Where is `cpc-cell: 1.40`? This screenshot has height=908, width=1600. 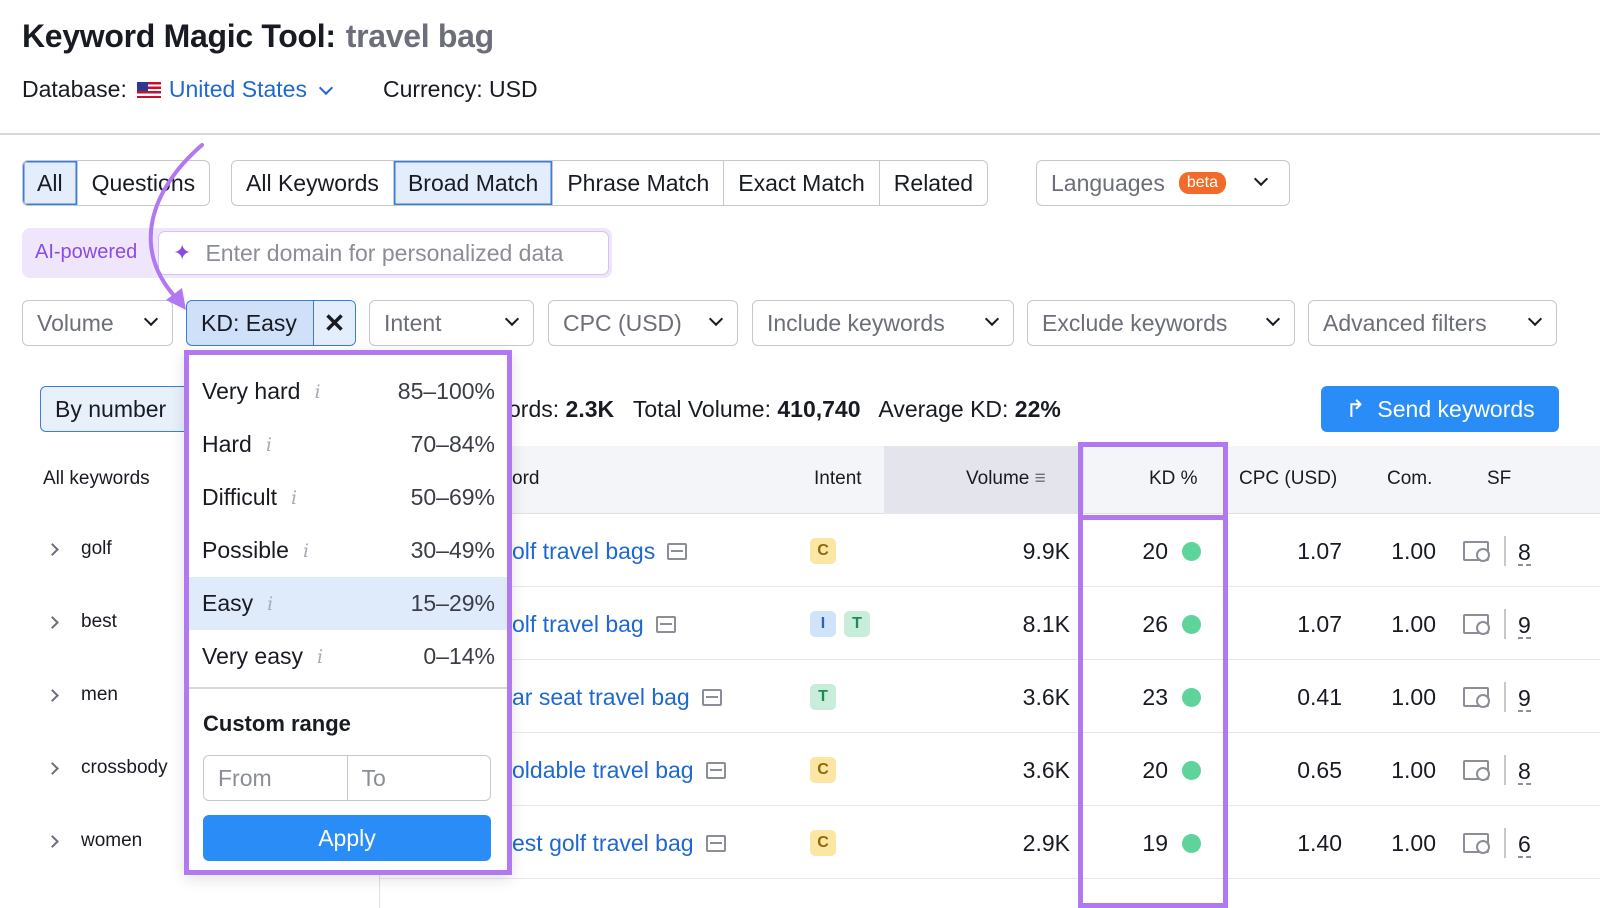 cpc-cell: 1.40 is located at coordinates (1319, 843).